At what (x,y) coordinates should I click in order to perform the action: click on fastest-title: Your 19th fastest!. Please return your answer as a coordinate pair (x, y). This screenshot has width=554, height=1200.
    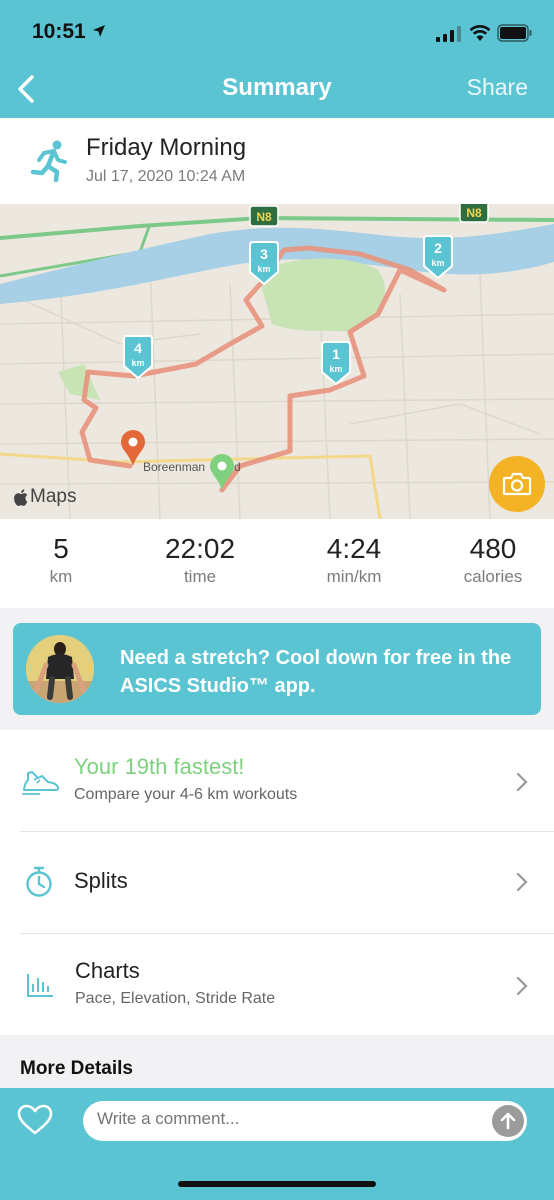
    Looking at the image, I should click on (159, 766).